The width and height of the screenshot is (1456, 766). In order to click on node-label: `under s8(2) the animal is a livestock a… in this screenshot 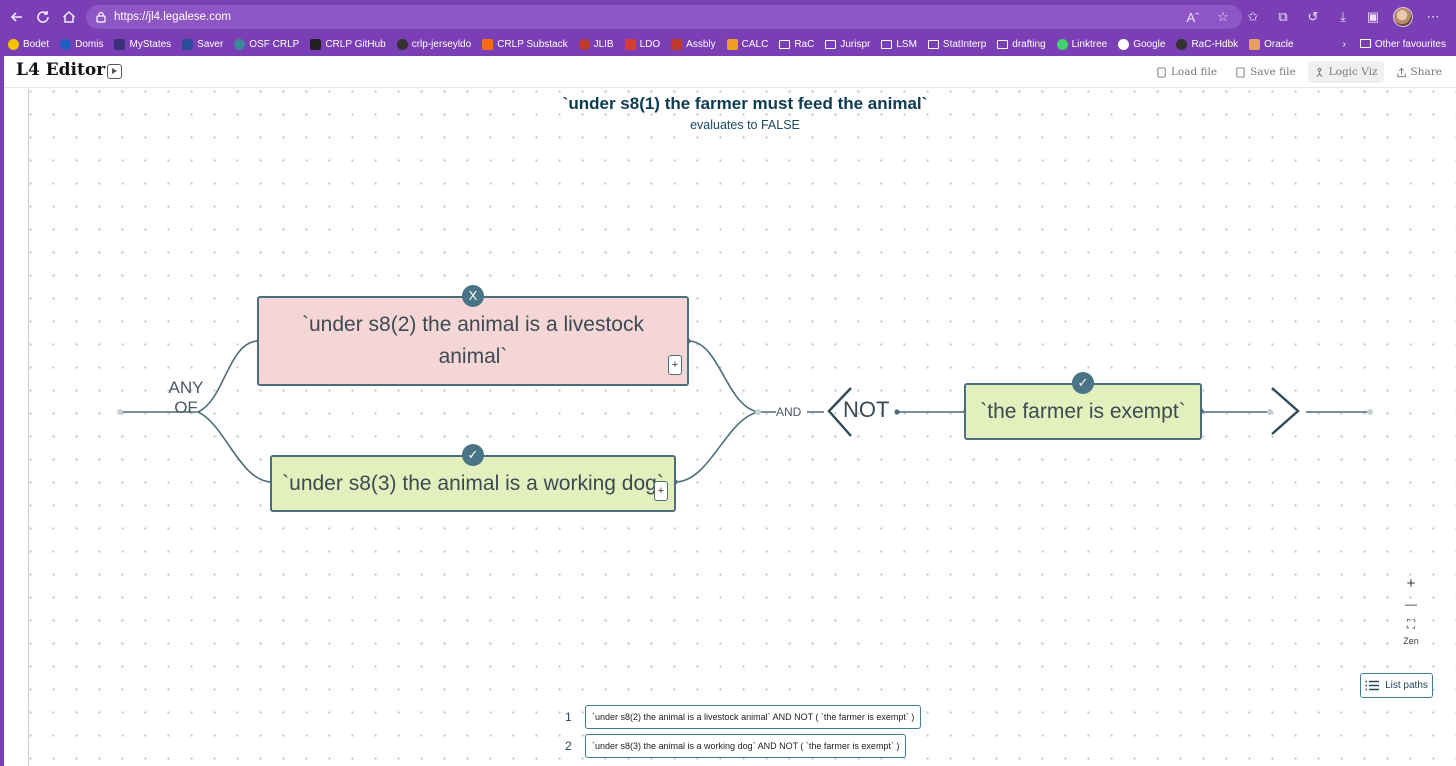, I will do `click(473, 340)`.